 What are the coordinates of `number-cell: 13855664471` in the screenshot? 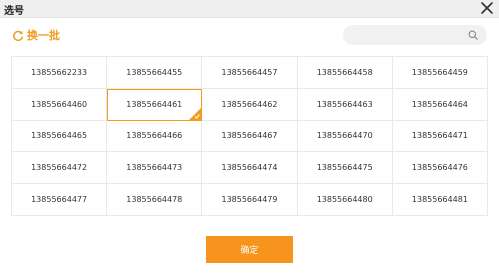 It's located at (440, 136).